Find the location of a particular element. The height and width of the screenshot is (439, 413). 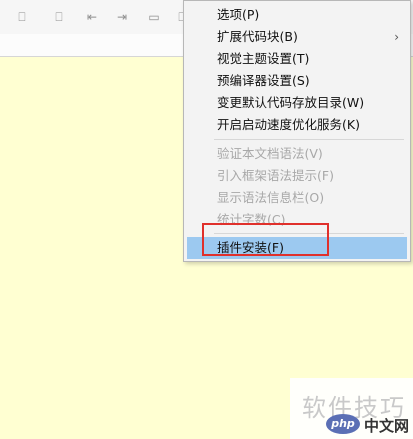

menu-item-visual-theme: 视觉主题设置(T) is located at coordinates (297, 59).